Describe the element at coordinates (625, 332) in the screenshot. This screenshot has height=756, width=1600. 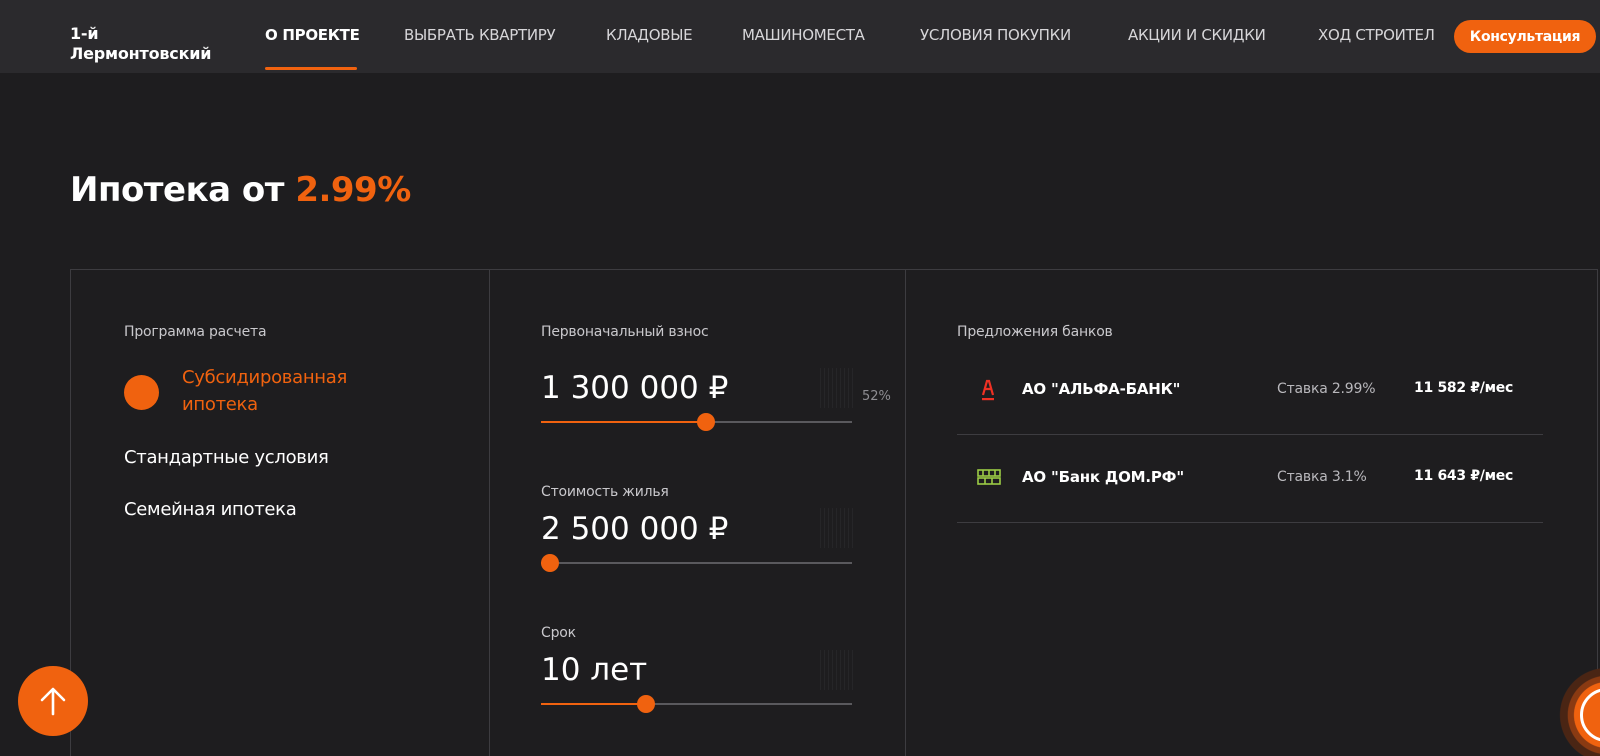
I see `down-payment-label: Первоначальный взнос` at that location.